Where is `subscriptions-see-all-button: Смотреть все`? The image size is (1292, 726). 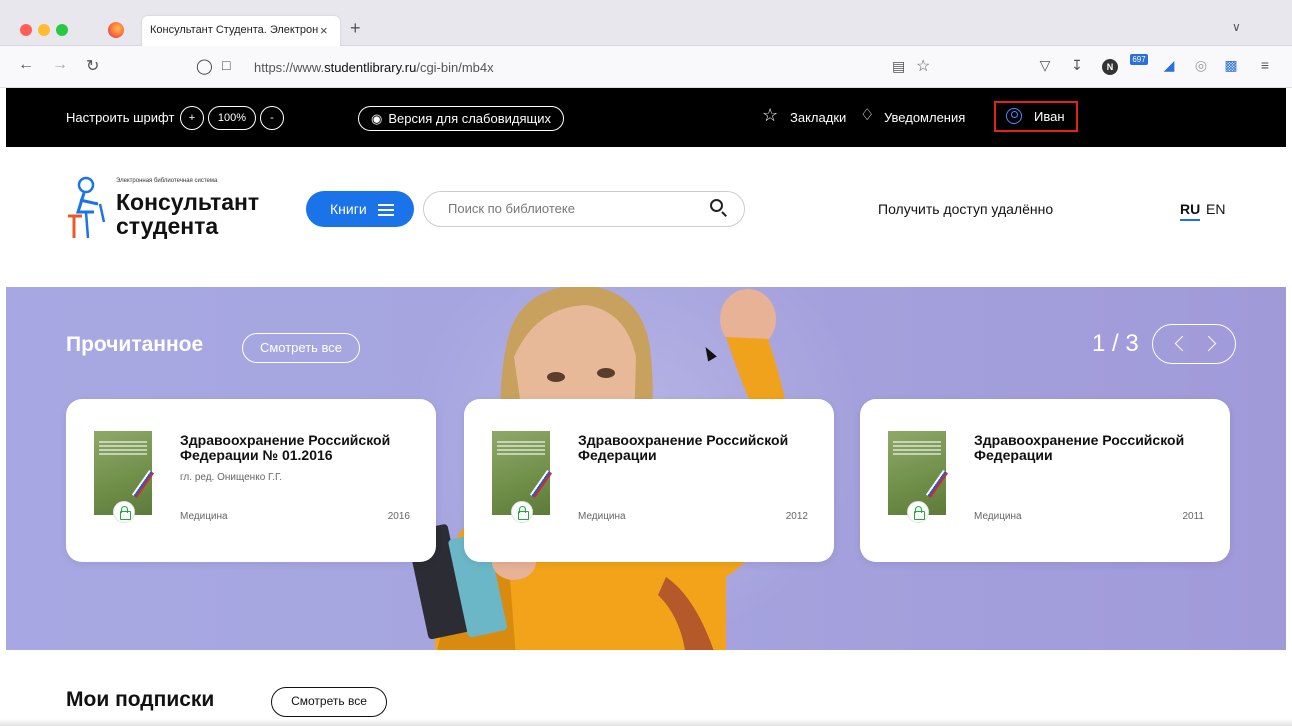
subscriptions-see-all-button: Смотреть все is located at coordinates (329, 702).